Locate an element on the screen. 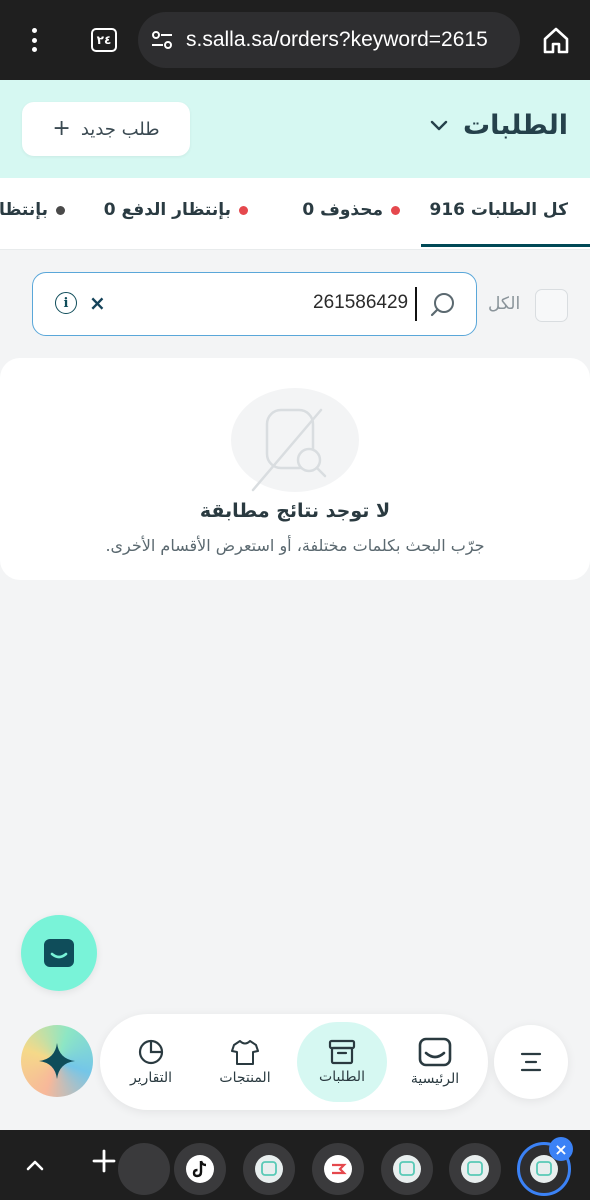 This screenshot has width=590, height=1200. tab-thumbnail-tiktok is located at coordinates (200, 1169).